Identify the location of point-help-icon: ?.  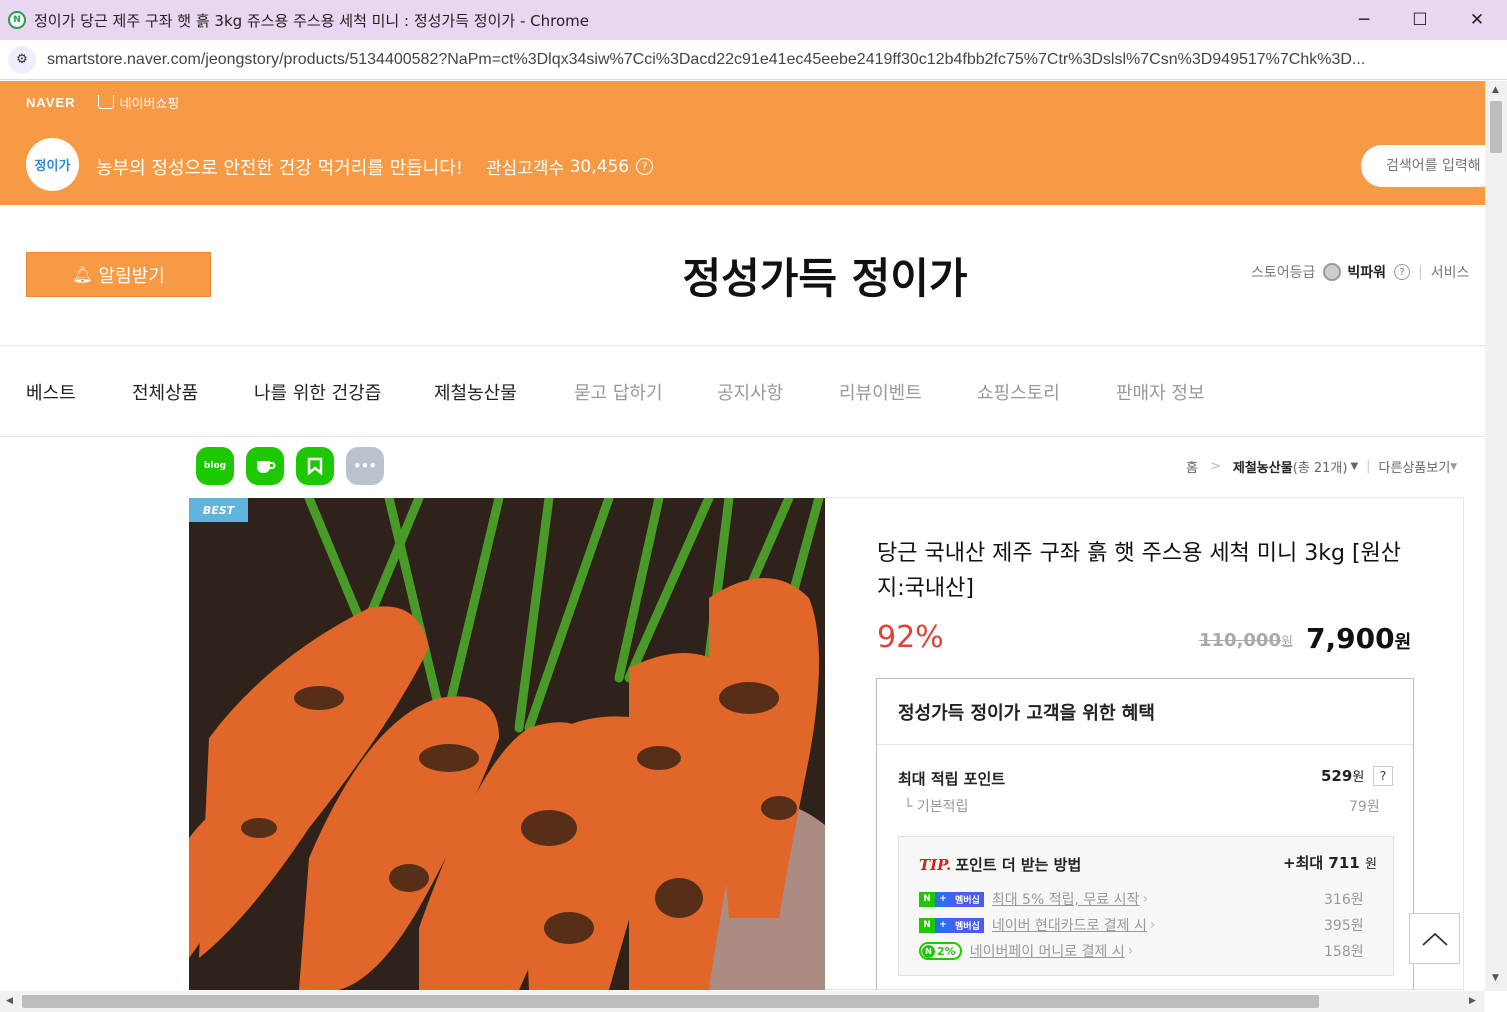
(1383, 776).